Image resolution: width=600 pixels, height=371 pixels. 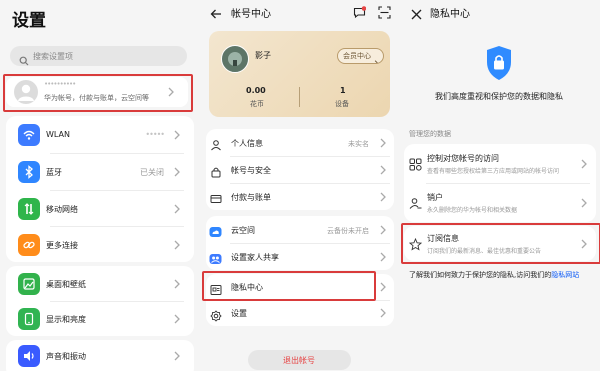 What do you see at coordinates (100, 318) in the screenshot?
I see `settings-item-display: 显示和亮度` at bounding box center [100, 318].